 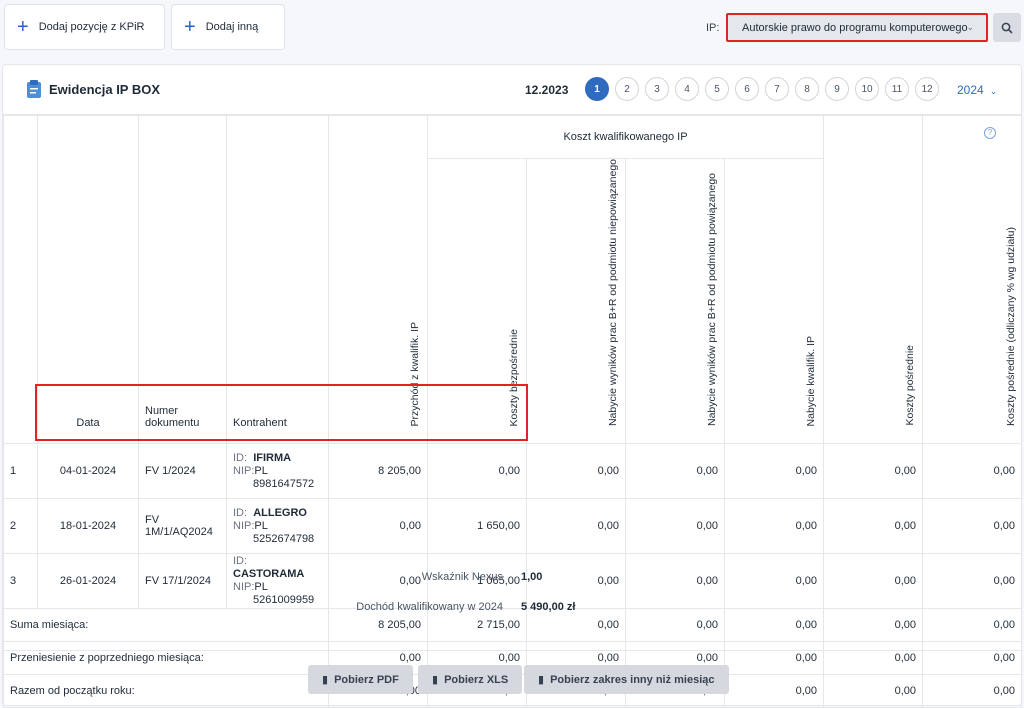 What do you see at coordinates (597, 89) in the screenshot?
I see `month-button: 1` at bounding box center [597, 89].